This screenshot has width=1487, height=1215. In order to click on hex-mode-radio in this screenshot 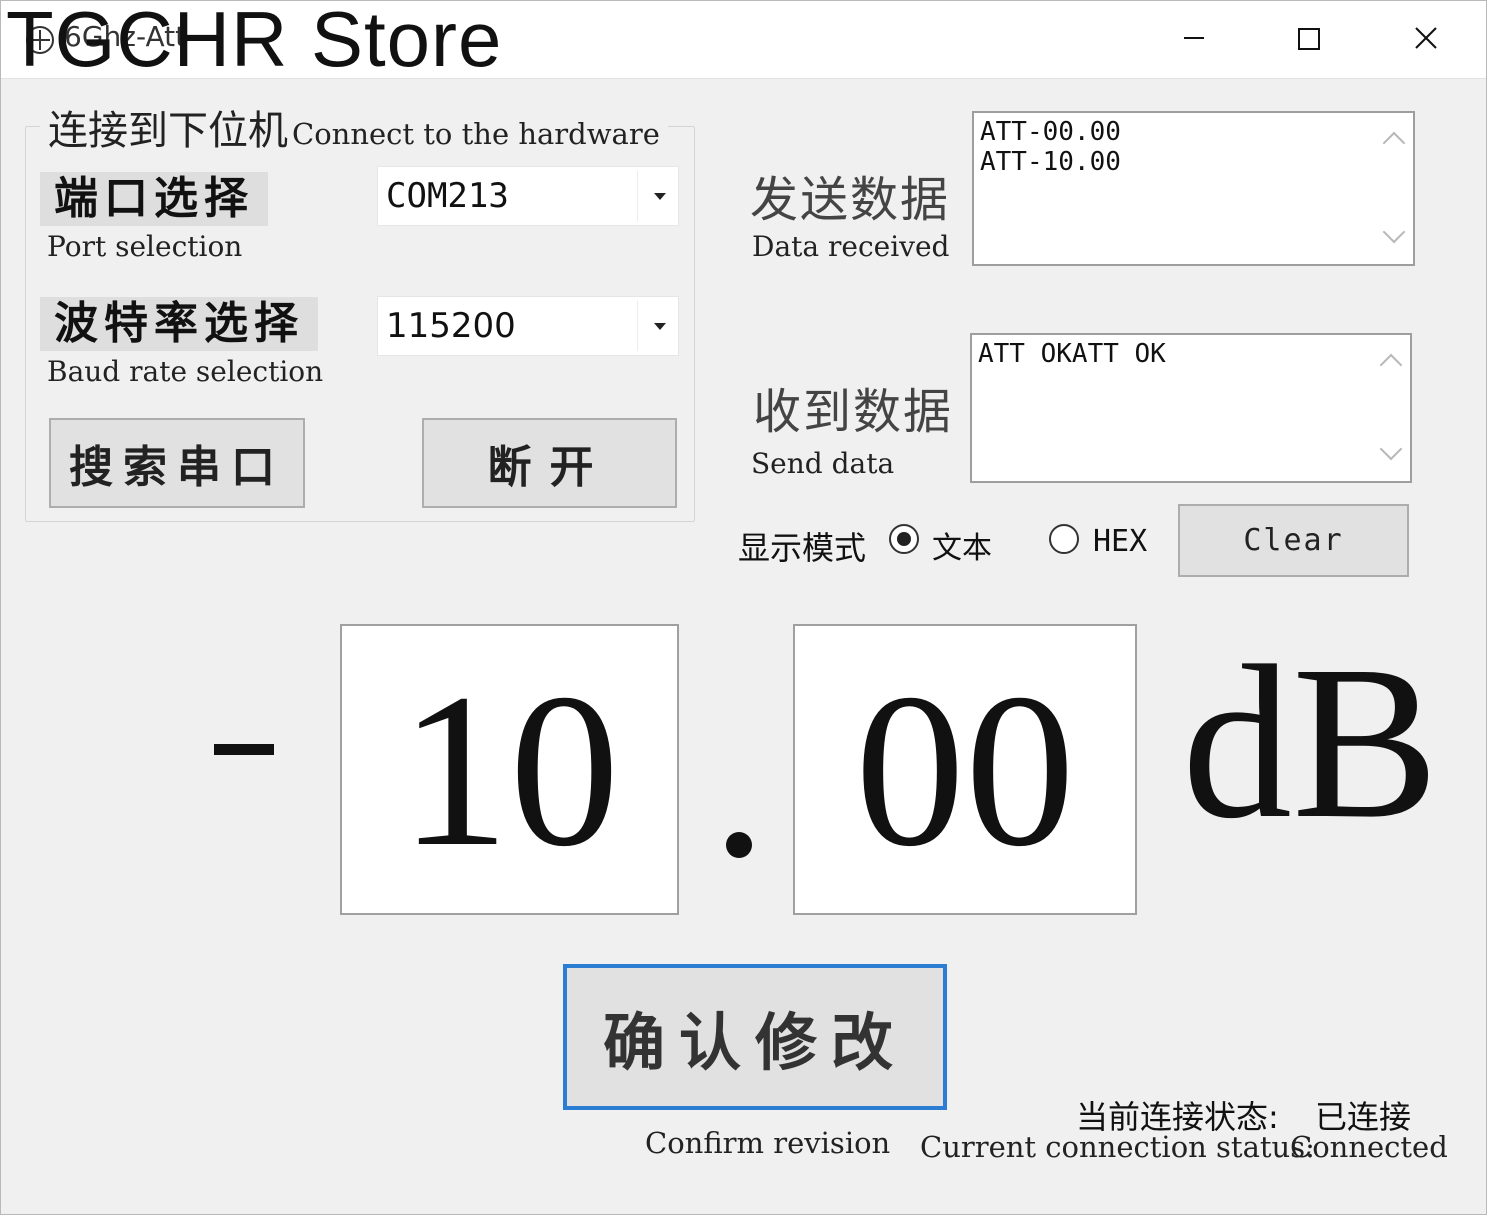, I will do `click(1064, 539)`.